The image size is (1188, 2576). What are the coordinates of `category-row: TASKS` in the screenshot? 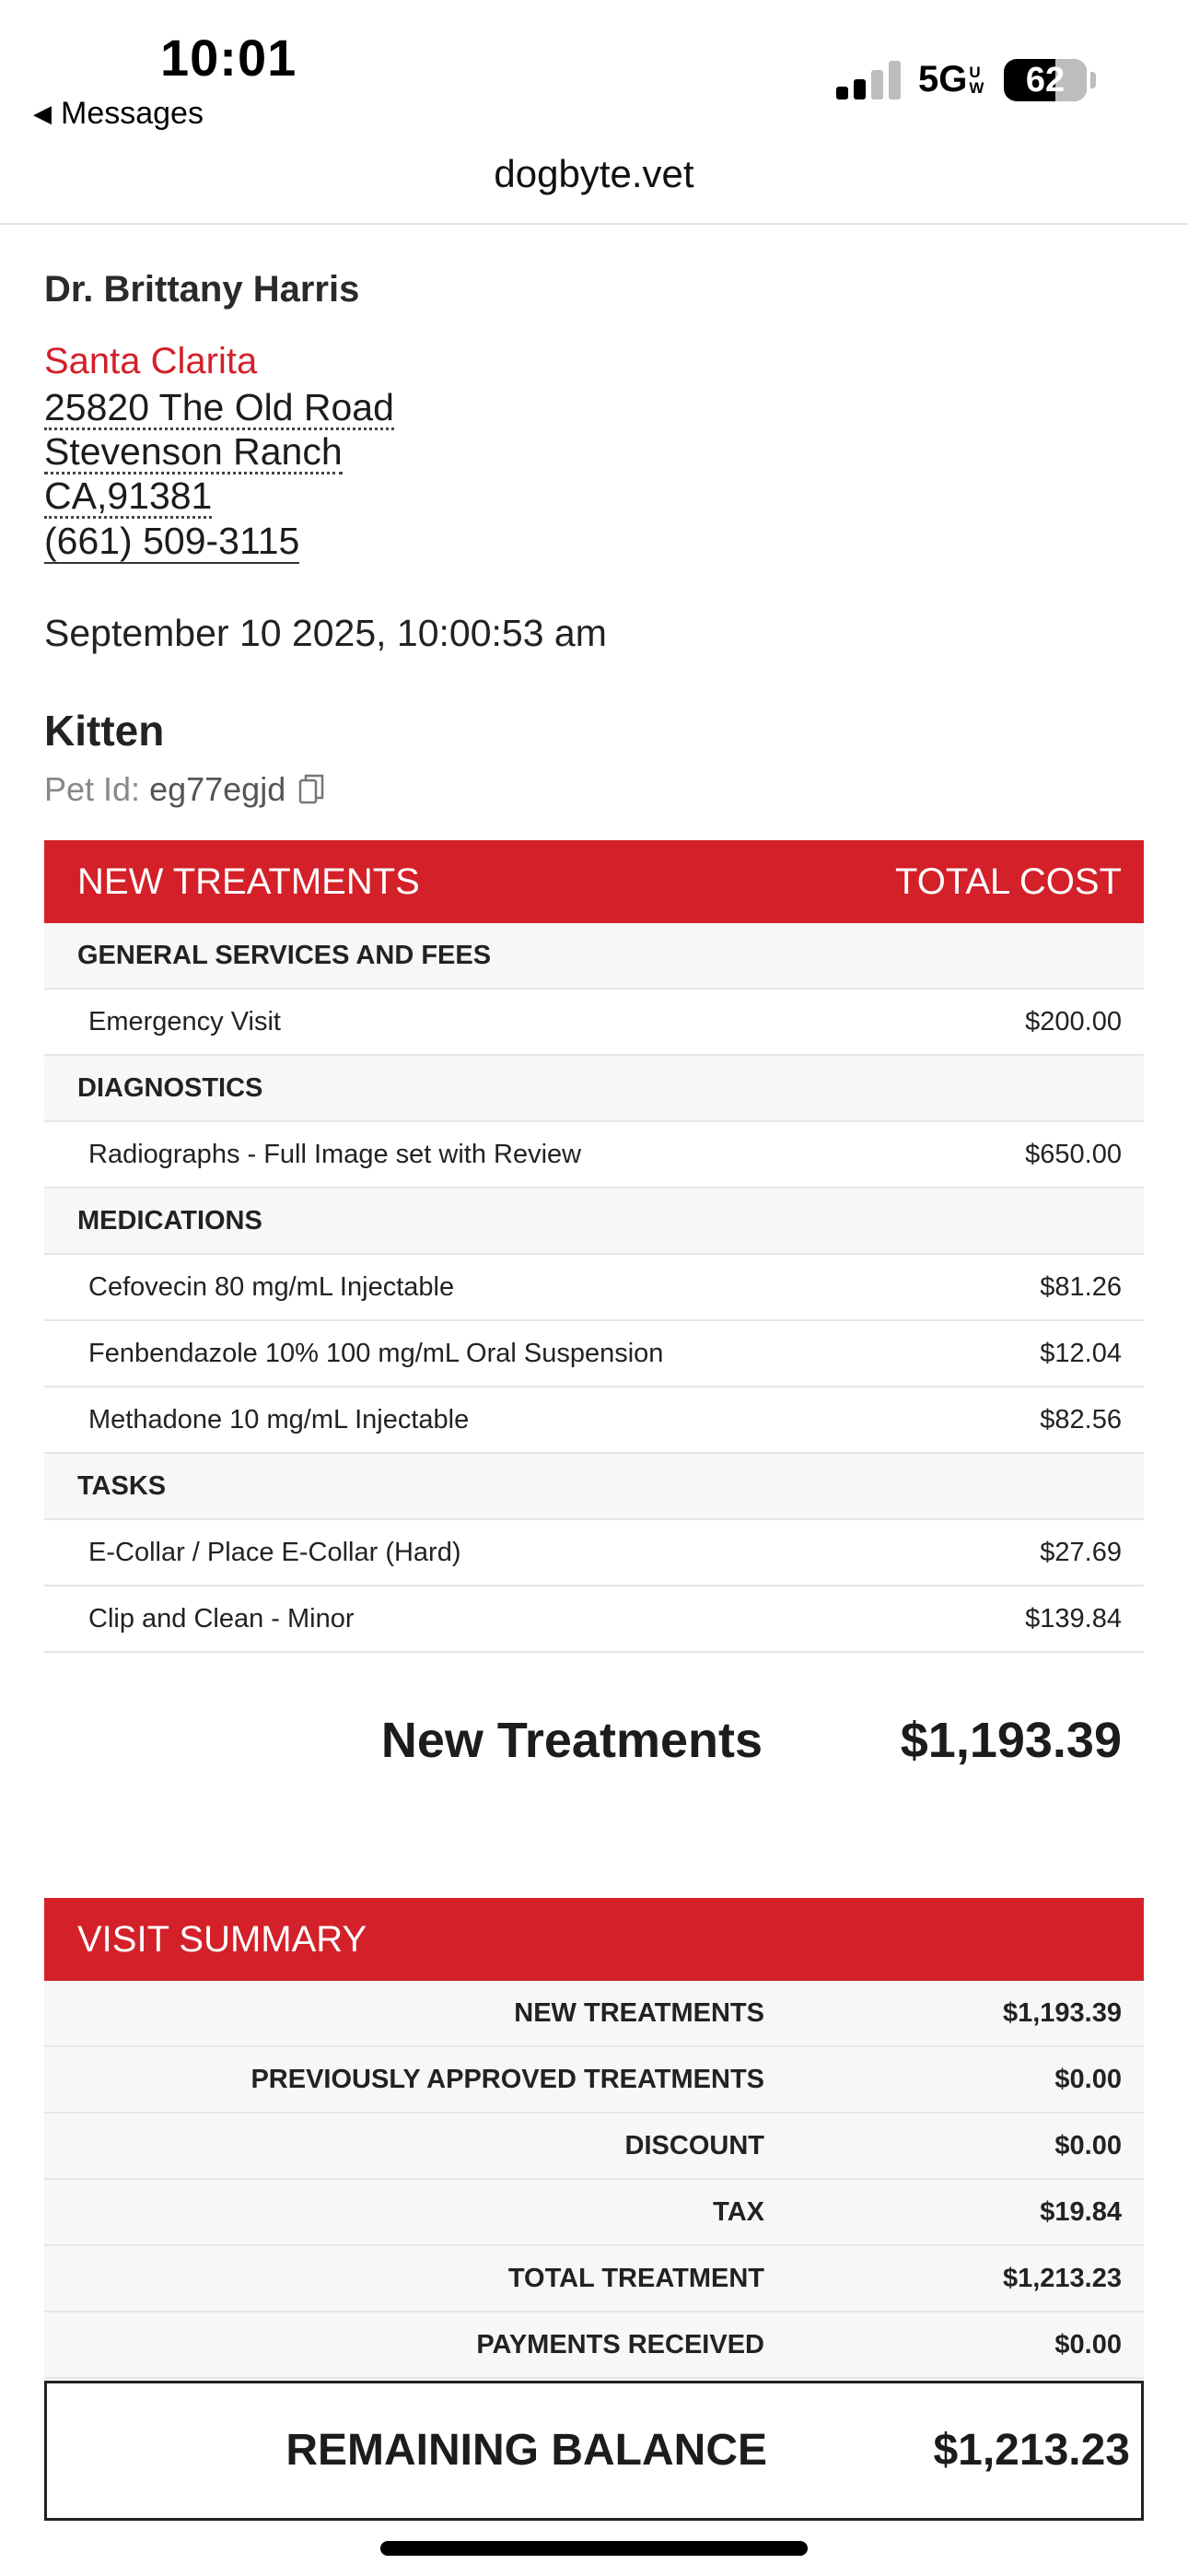 It's located at (594, 1487).